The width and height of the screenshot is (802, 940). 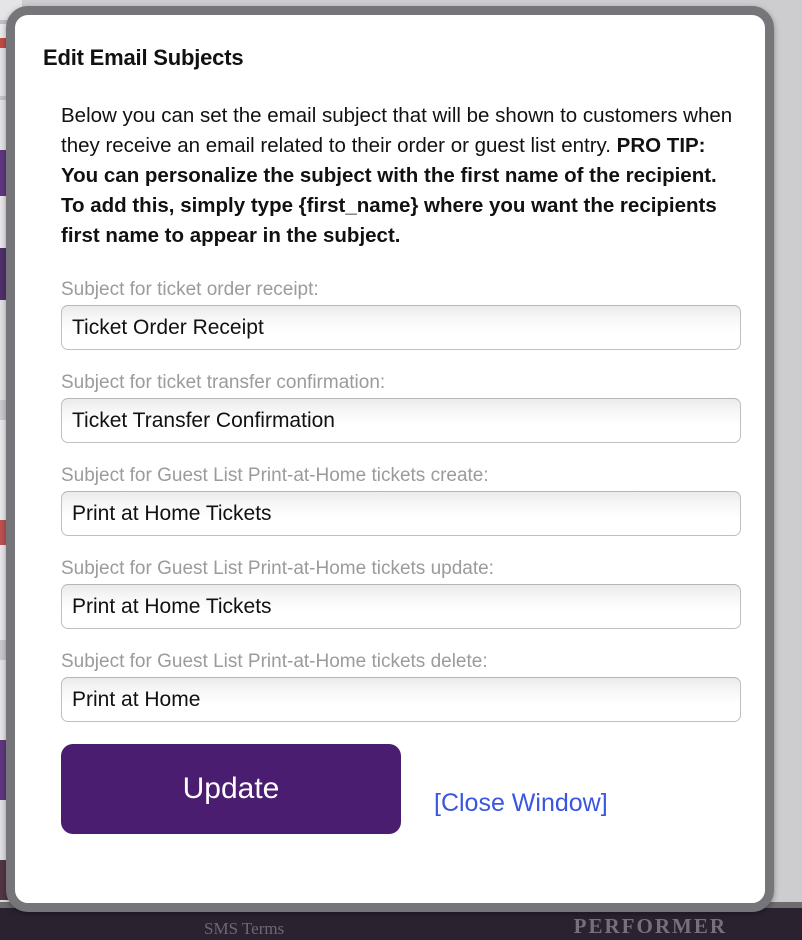 What do you see at coordinates (244, 929) in the screenshot?
I see `footer-sms-terms-link: SMS Terms` at bounding box center [244, 929].